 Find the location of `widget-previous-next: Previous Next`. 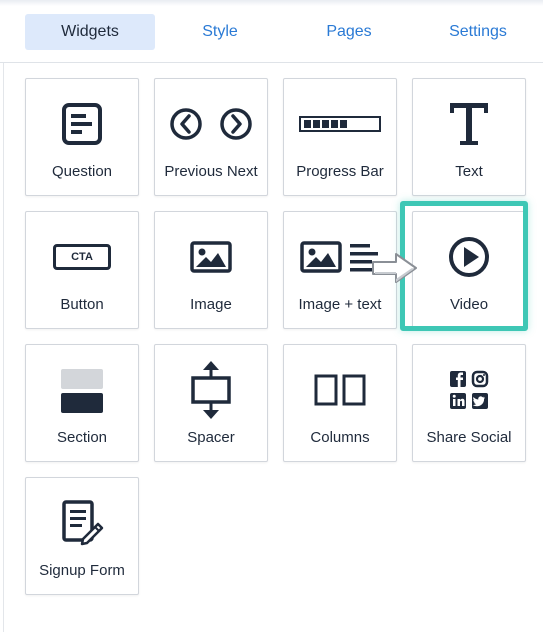

widget-previous-next: Previous Next is located at coordinates (211, 137).